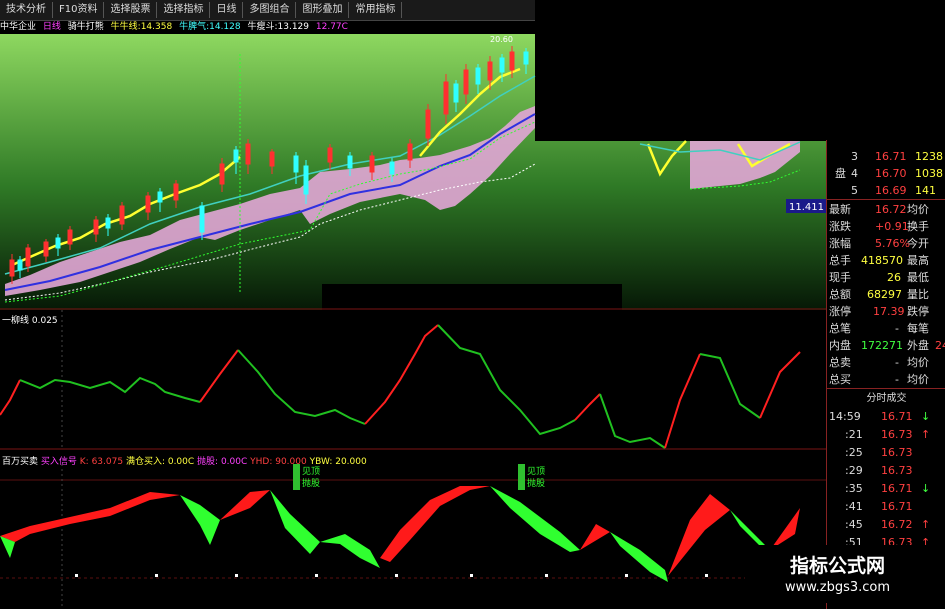 This screenshot has height=609, width=945. I want to click on bottom-dots, so click(391, 575).